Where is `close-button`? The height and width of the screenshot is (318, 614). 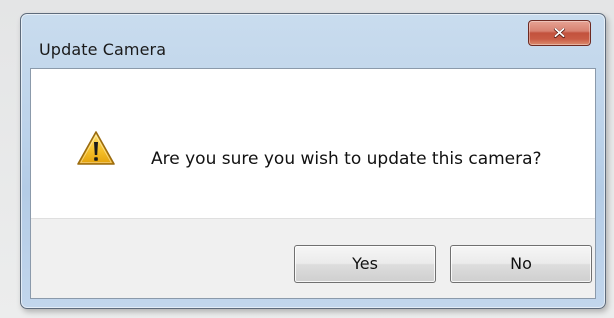 close-button is located at coordinates (559, 33).